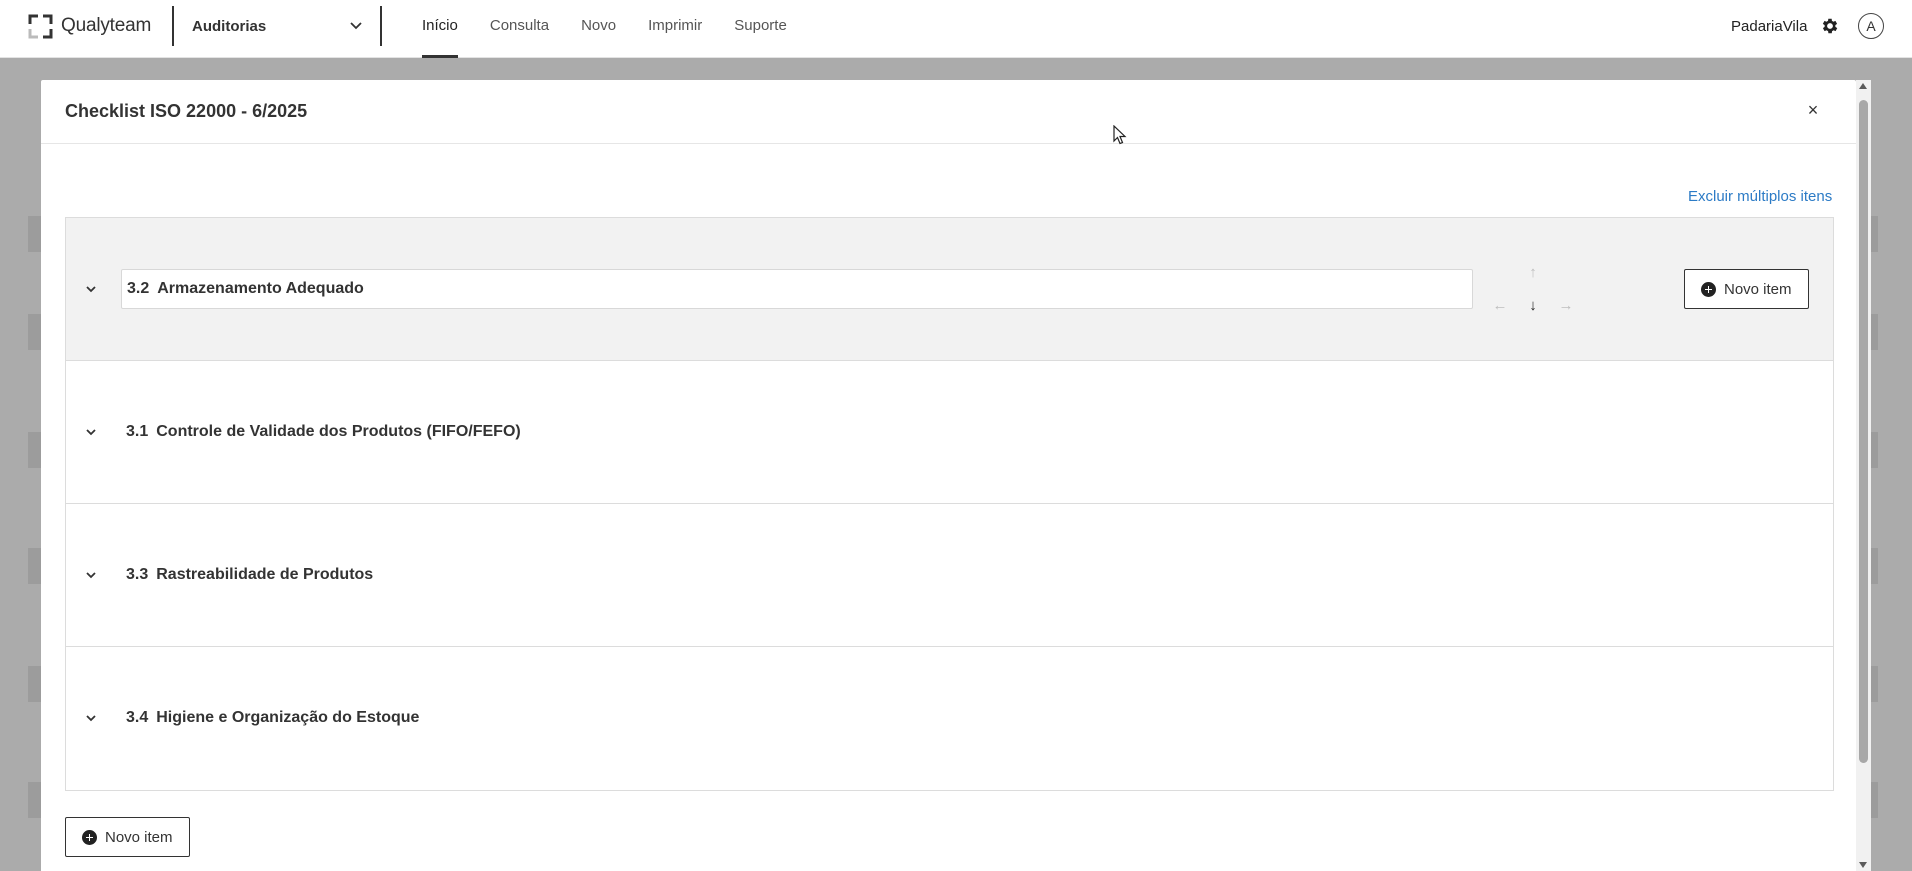  Describe the element at coordinates (1863, 431) in the screenshot. I see `scrollbar-thumb` at that location.